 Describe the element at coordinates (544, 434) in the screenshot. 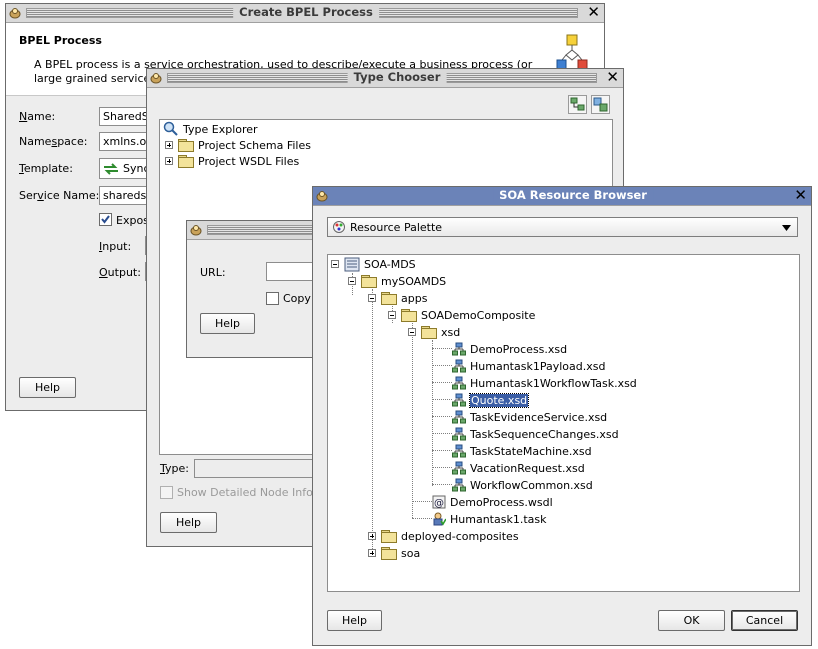

I see `tree-label-xsd-file: TaskSequenceChanges.xsd` at that location.